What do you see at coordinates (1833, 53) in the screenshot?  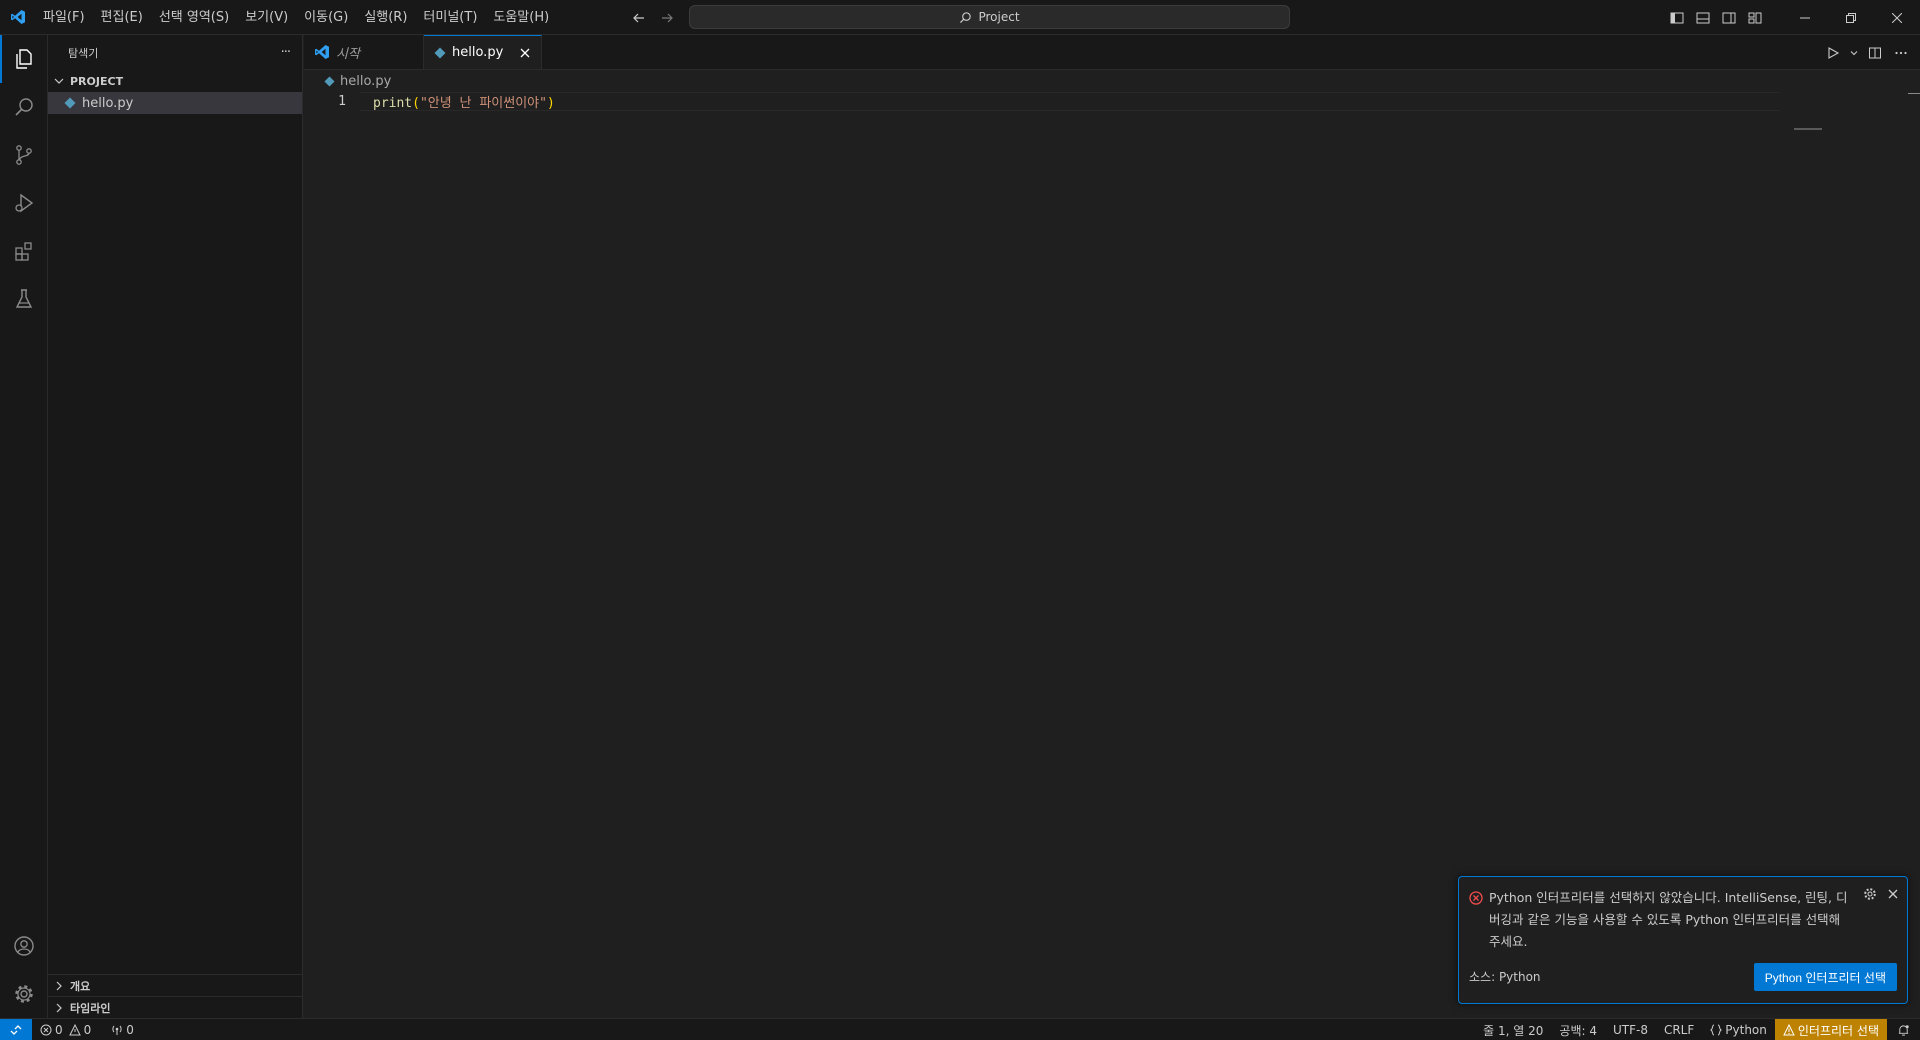 I see `run-python-file-icon` at bounding box center [1833, 53].